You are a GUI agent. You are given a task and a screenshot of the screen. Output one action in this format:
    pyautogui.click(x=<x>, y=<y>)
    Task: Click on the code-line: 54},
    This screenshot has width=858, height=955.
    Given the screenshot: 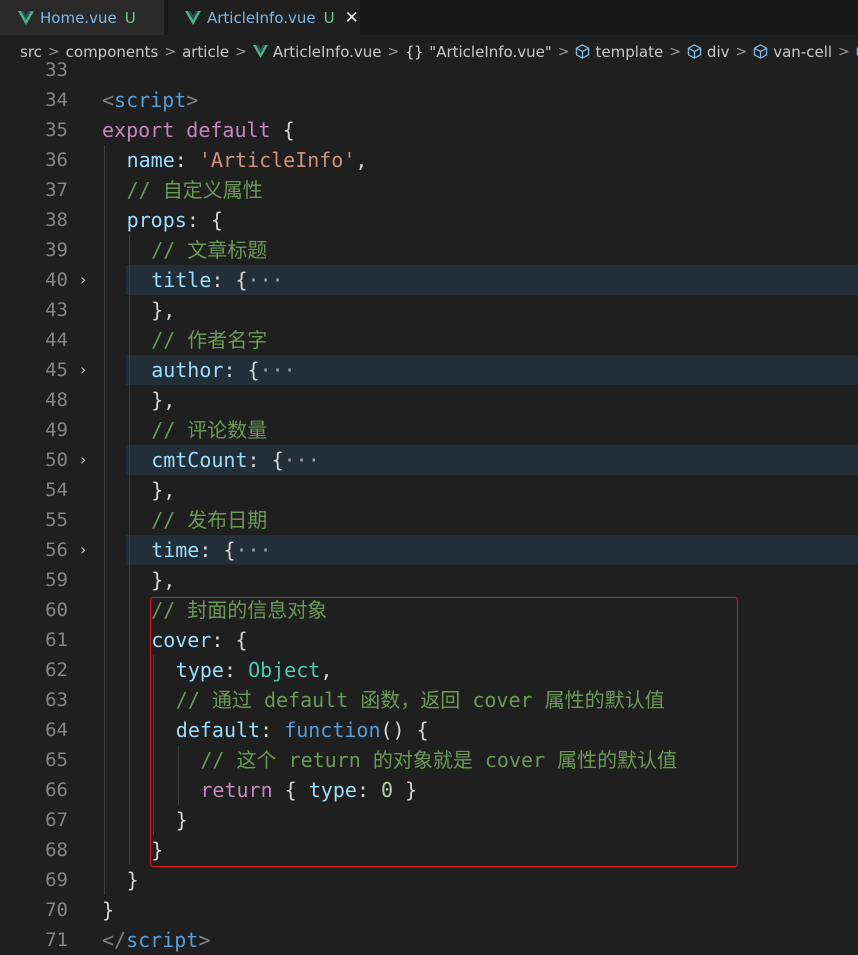 What is the action you would take?
    pyautogui.click(x=429, y=490)
    